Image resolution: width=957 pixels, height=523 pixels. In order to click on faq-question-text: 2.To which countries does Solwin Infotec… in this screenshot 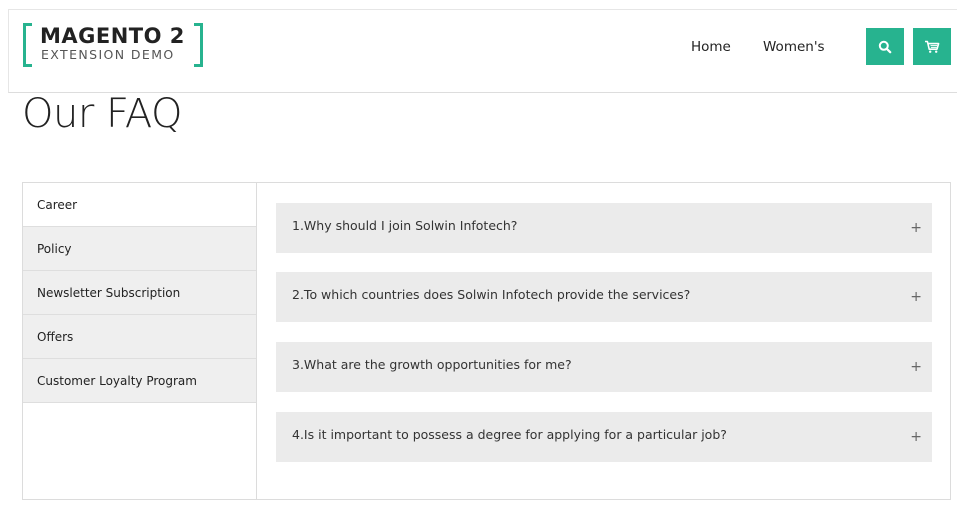, I will do `click(491, 294)`.